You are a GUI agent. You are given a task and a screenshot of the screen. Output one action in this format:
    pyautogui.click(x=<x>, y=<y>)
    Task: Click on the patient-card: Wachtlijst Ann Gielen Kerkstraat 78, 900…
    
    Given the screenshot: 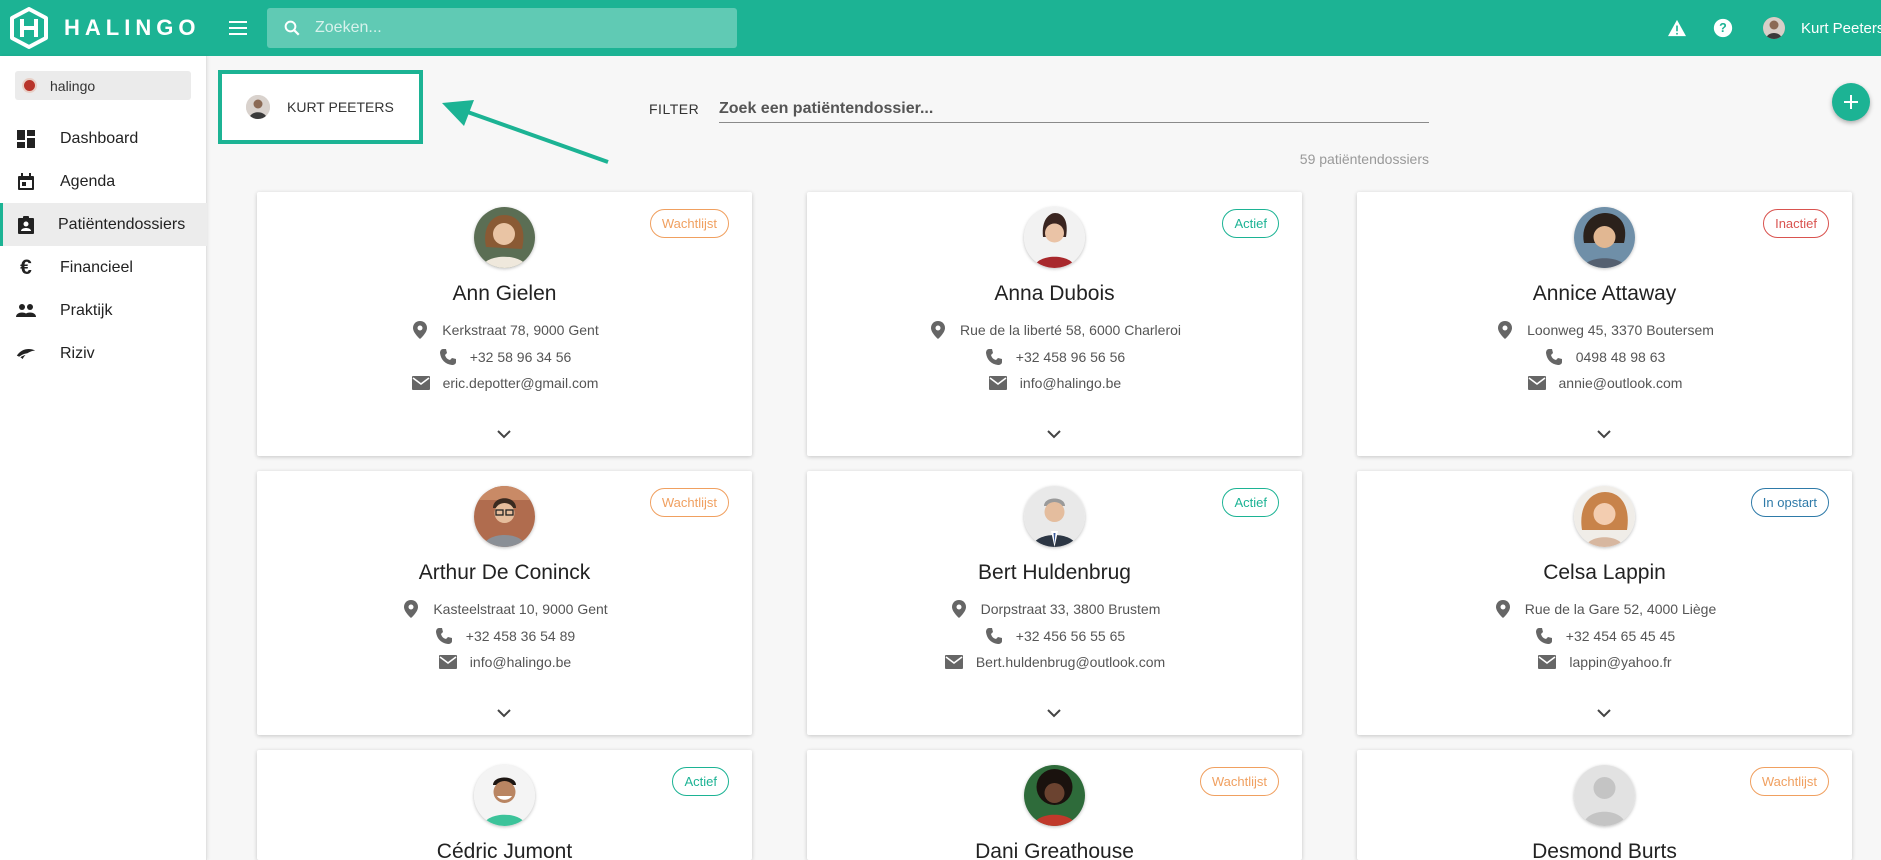 What is the action you would take?
    pyautogui.click(x=504, y=324)
    